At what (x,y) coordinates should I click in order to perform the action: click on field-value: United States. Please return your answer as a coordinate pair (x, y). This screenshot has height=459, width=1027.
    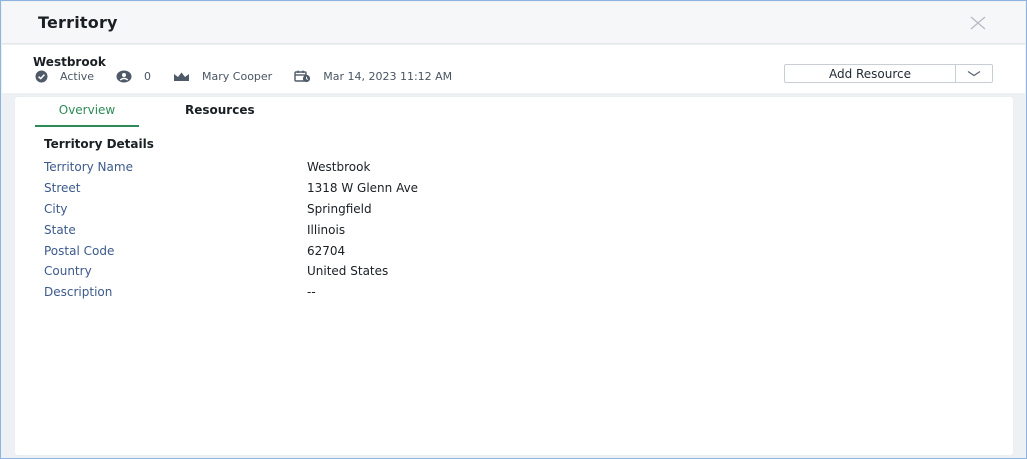
    Looking at the image, I should click on (348, 271).